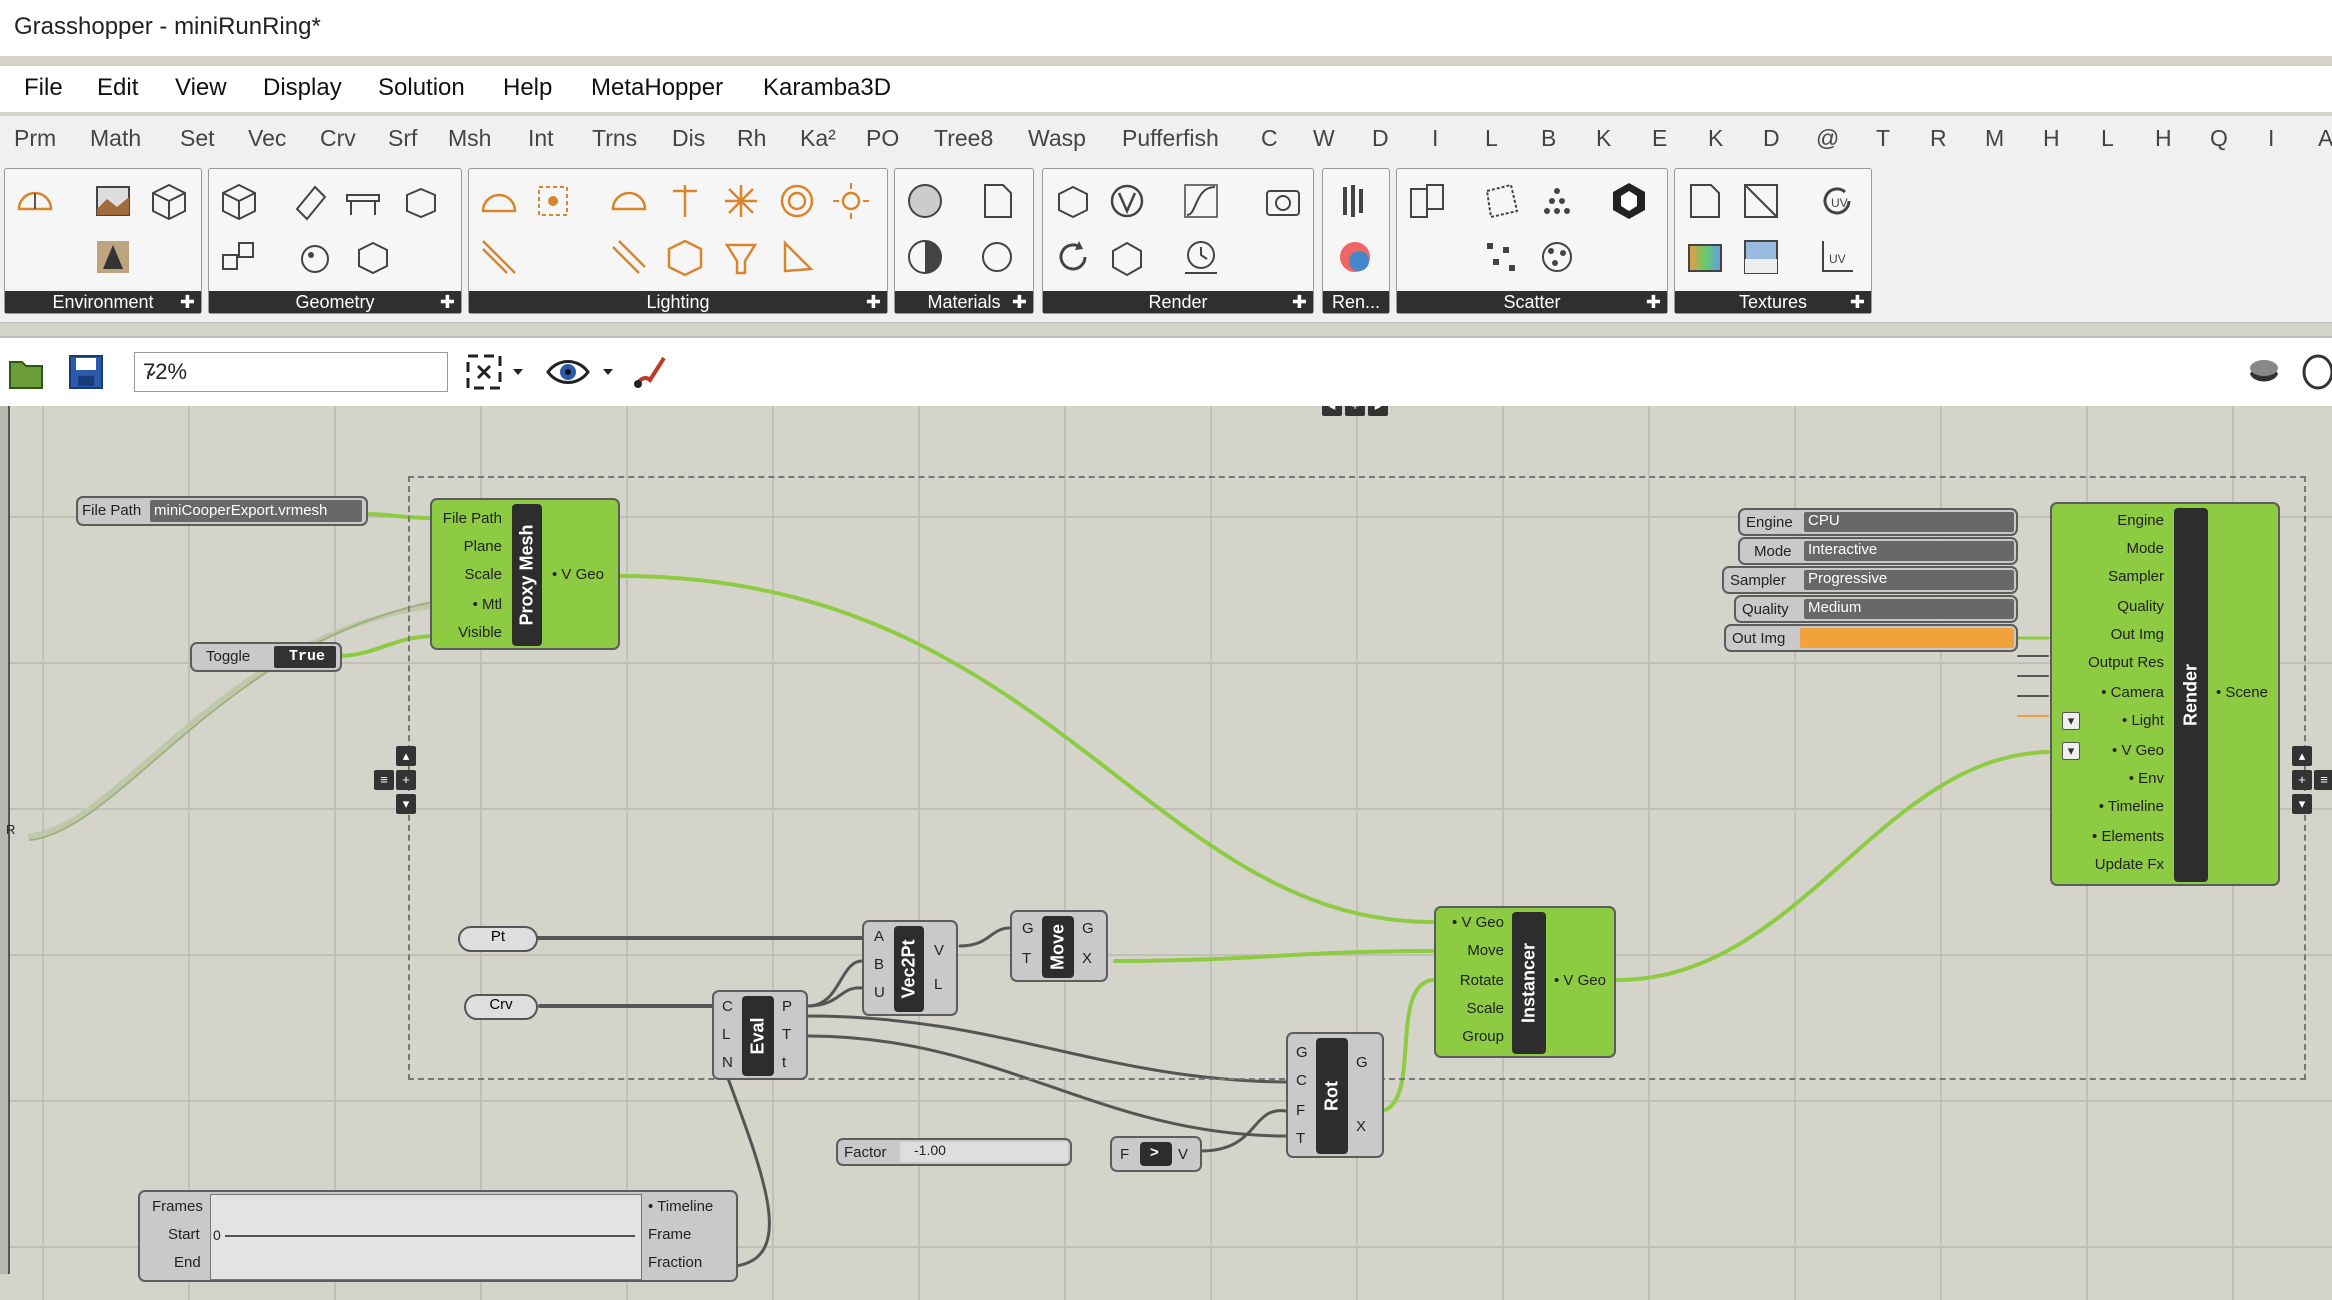 The width and height of the screenshot is (2332, 1300). What do you see at coordinates (851, 201) in the screenshot?
I see `sun-icon` at bounding box center [851, 201].